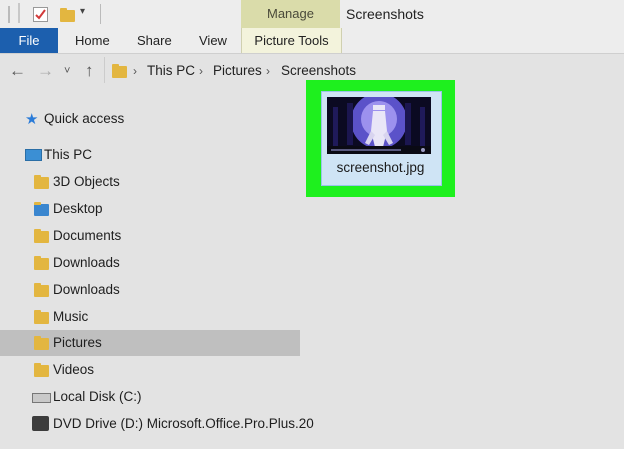  I want to click on pictures-folder-icon, so click(41, 343).